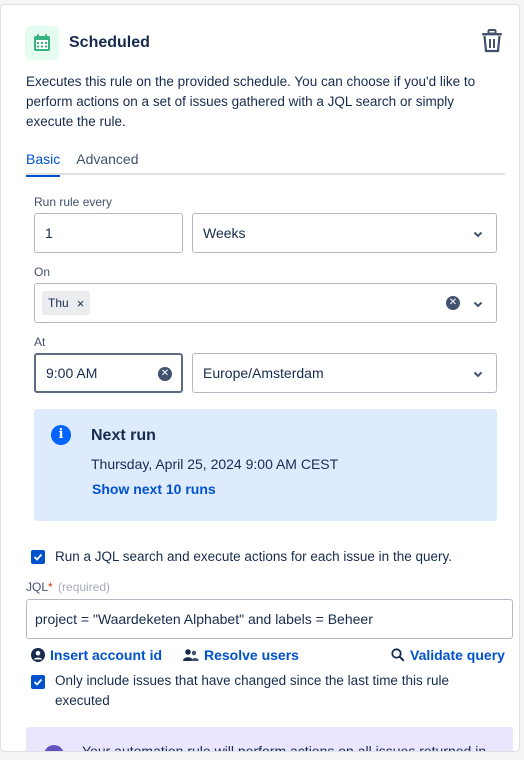  What do you see at coordinates (38, 655) in the screenshot?
I see `person-icon` at bounding box center [38, 655].